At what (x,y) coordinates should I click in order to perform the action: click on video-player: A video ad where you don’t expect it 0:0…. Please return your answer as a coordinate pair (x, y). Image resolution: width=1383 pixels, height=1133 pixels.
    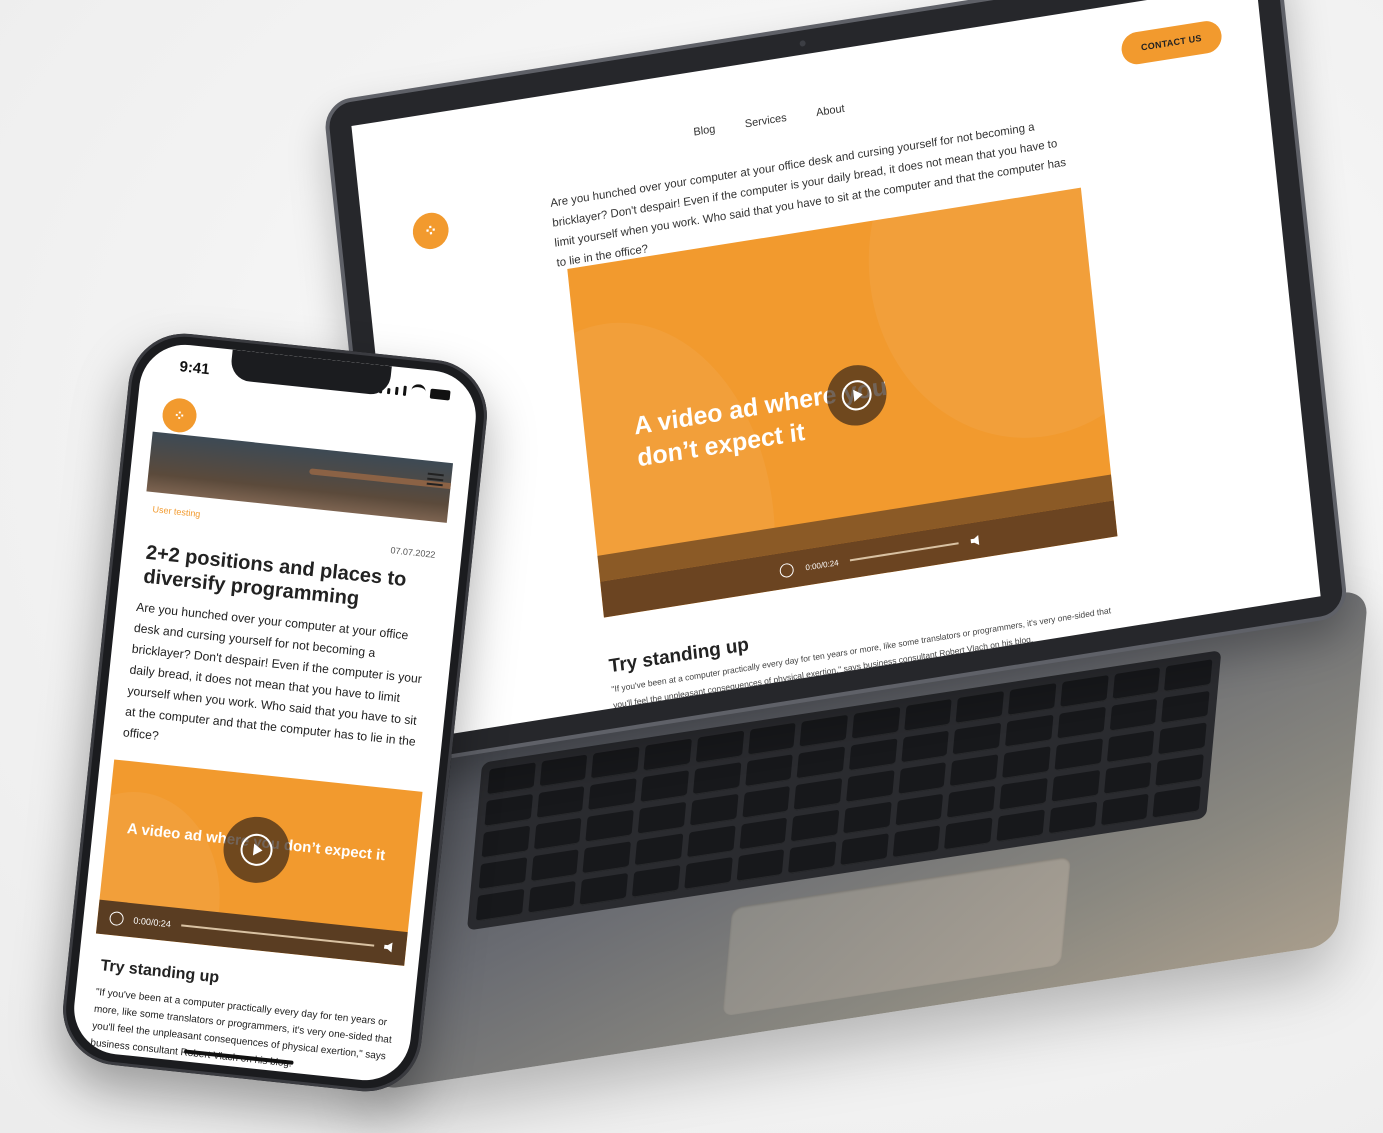
    Looking at the image, I should click on (259, 862).